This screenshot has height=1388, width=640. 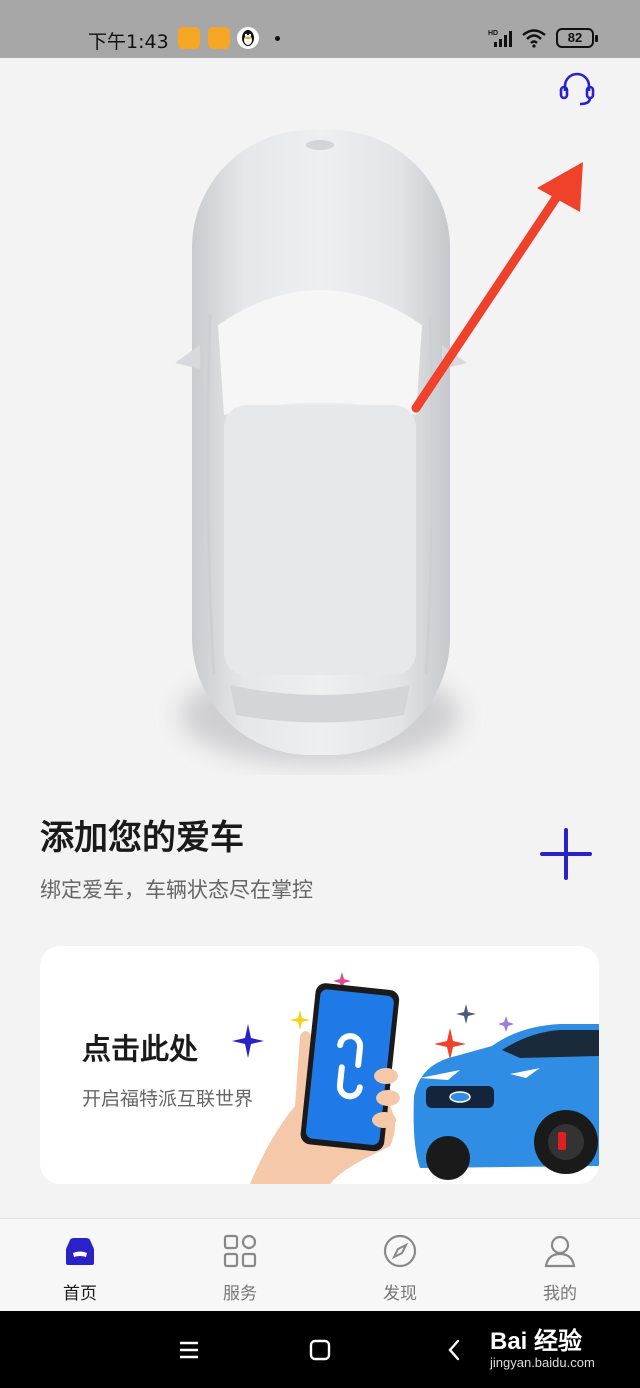 What do you see at coordinates (400, 1294) in the screenshot?
I see `tab-discover-label: 发现` at bounding box center [400, 1294].